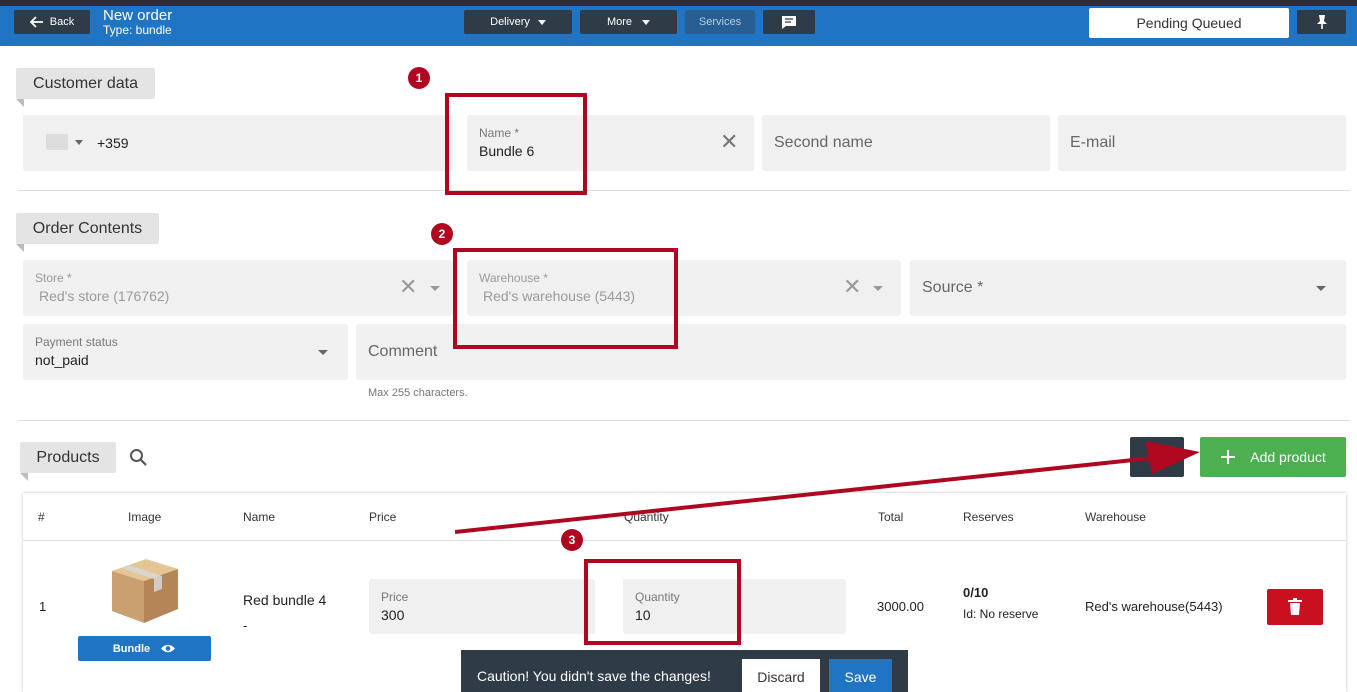  I want to click on discard-button: Discard, so click(781, 675).